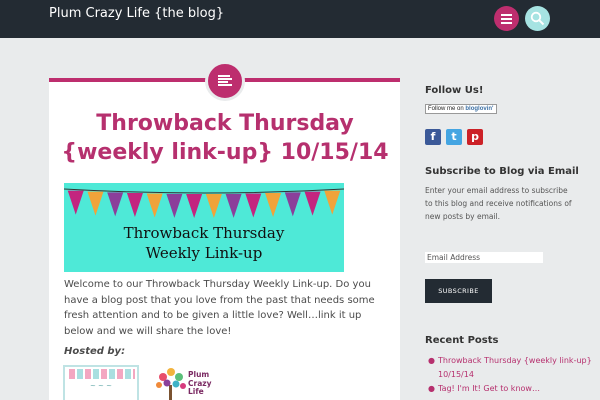 The height and width of the screenshot is (400, 600). Describe the element at coordinates (225, 152) in the screenshot. I see `post-title-line-2: {weekly link-up} 10/15/14` at that location.